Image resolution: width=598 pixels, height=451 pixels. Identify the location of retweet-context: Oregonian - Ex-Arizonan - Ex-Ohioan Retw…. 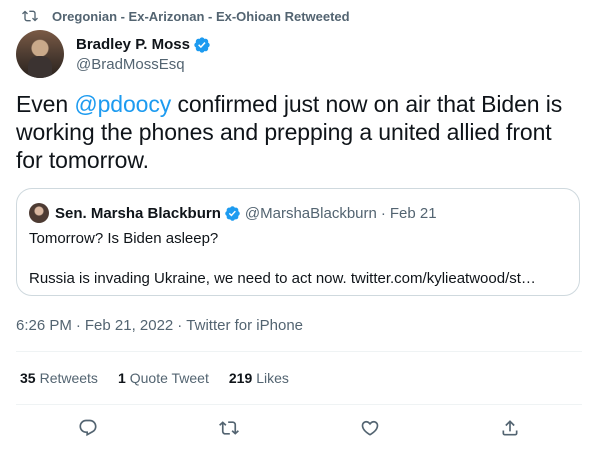
(186, 16).